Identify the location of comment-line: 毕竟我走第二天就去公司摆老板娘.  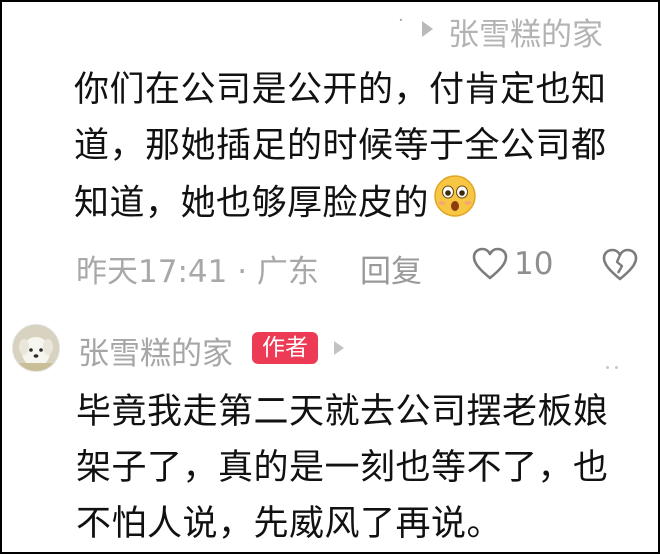
(342, 412).